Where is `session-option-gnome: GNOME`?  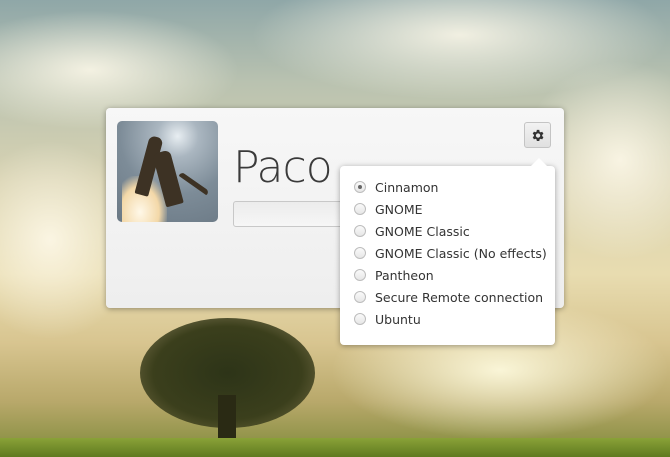 session-option-gnome: GNOME is located at coordinates (388, 209).